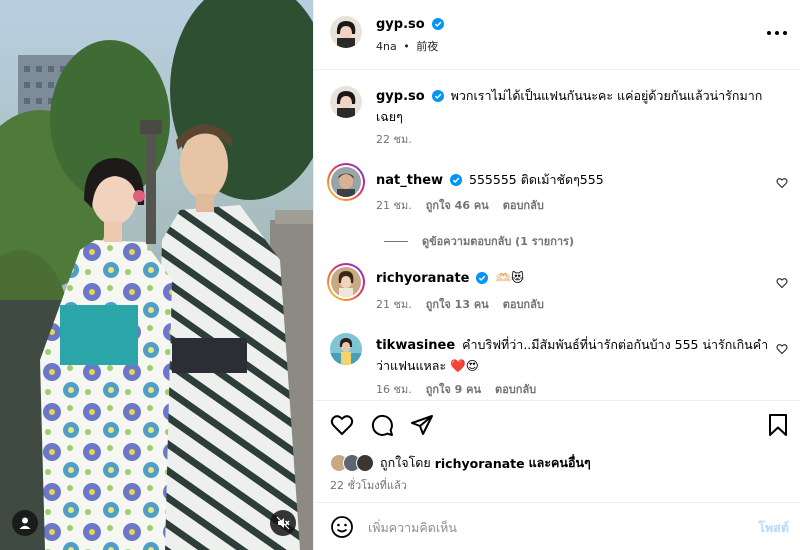 The width and height of the screenshot is (800, 550). I want to click on liker-avatars, so click(352, 463).